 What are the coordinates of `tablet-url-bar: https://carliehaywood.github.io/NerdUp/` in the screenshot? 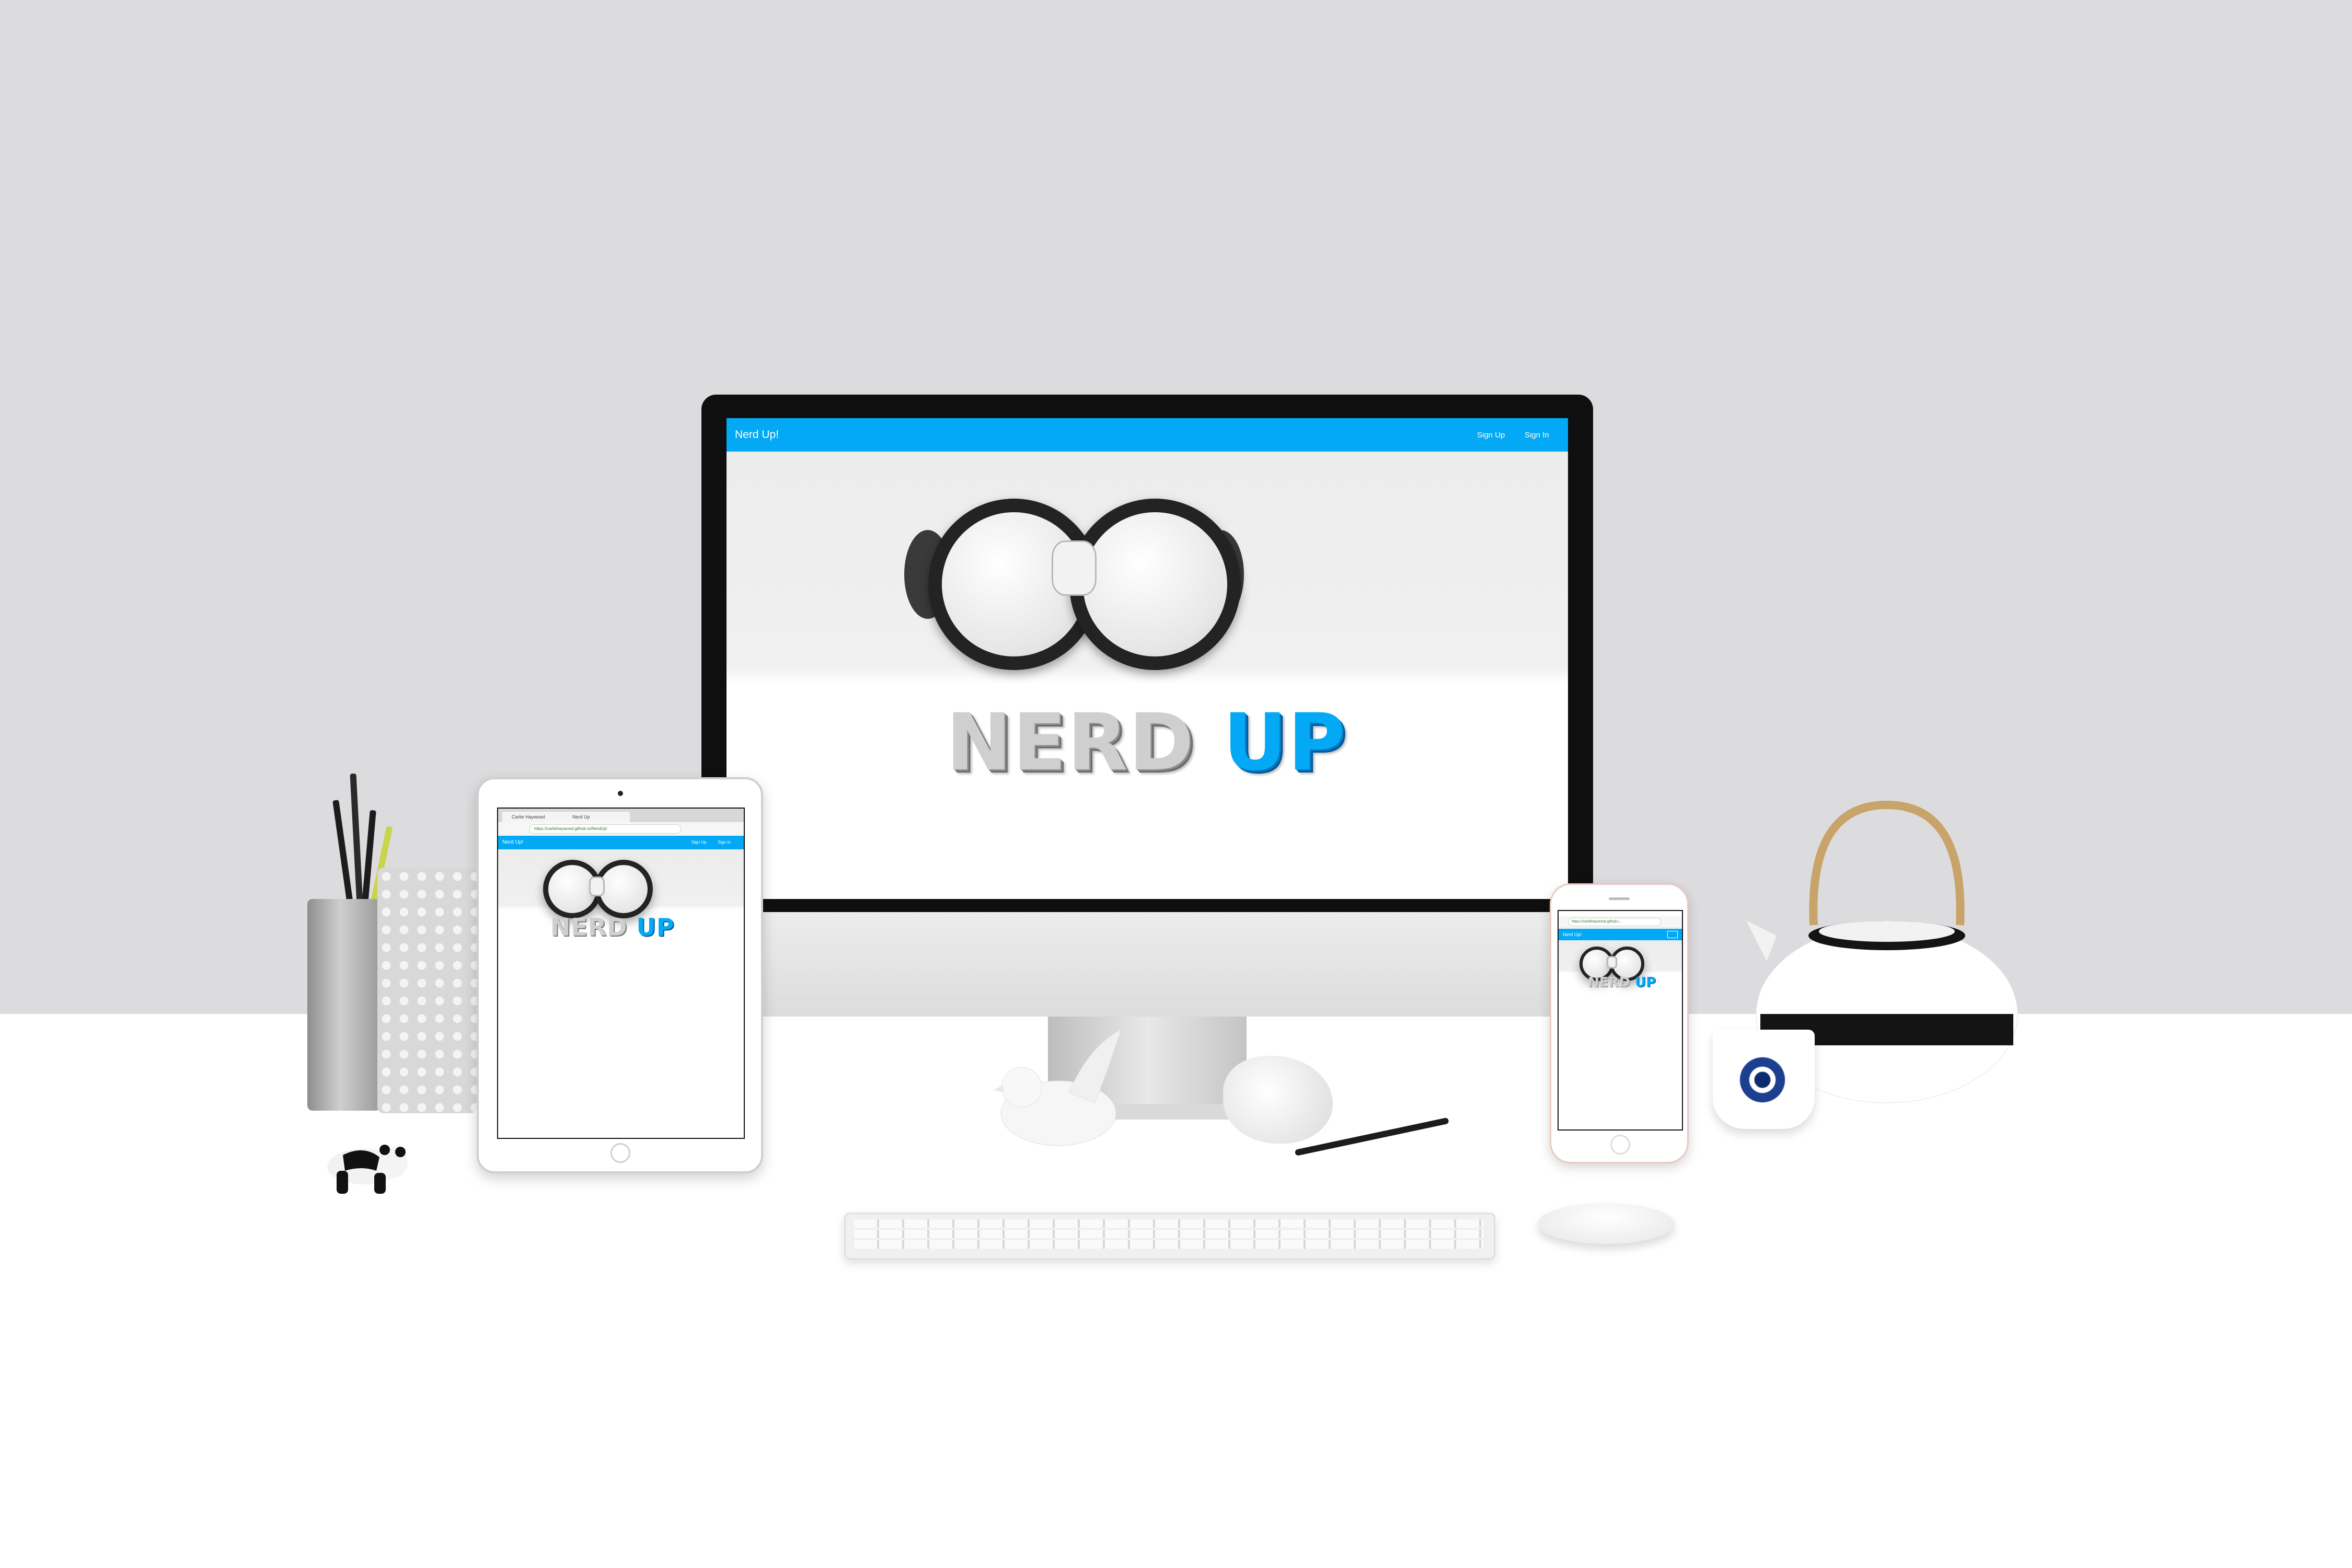 It's located at (621, 829).